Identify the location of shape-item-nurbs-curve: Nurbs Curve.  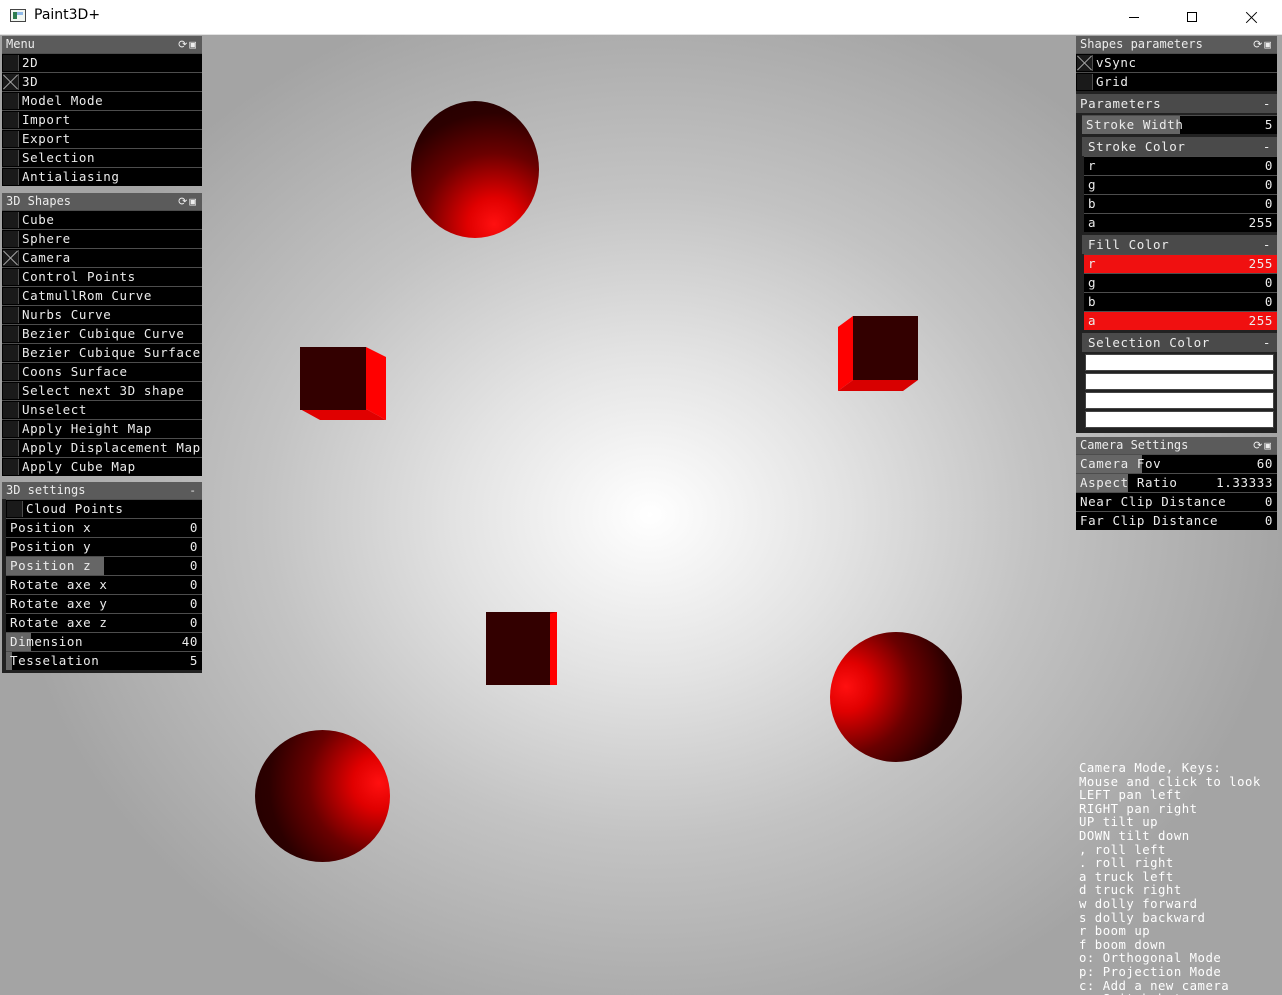
(102, 314).